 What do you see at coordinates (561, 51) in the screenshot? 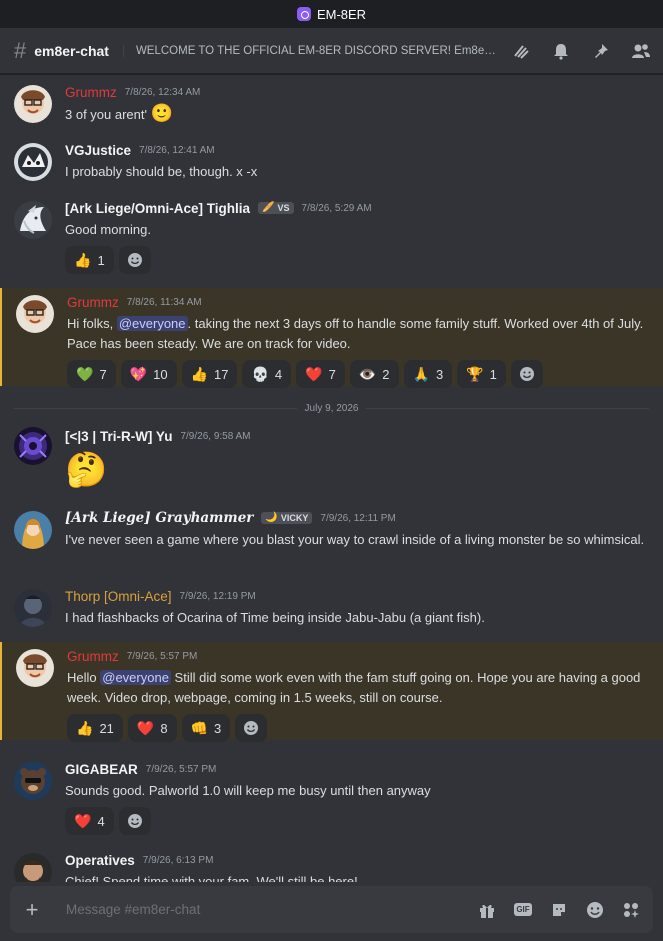
I see `bell-icon` at bounding box center [561, 51].